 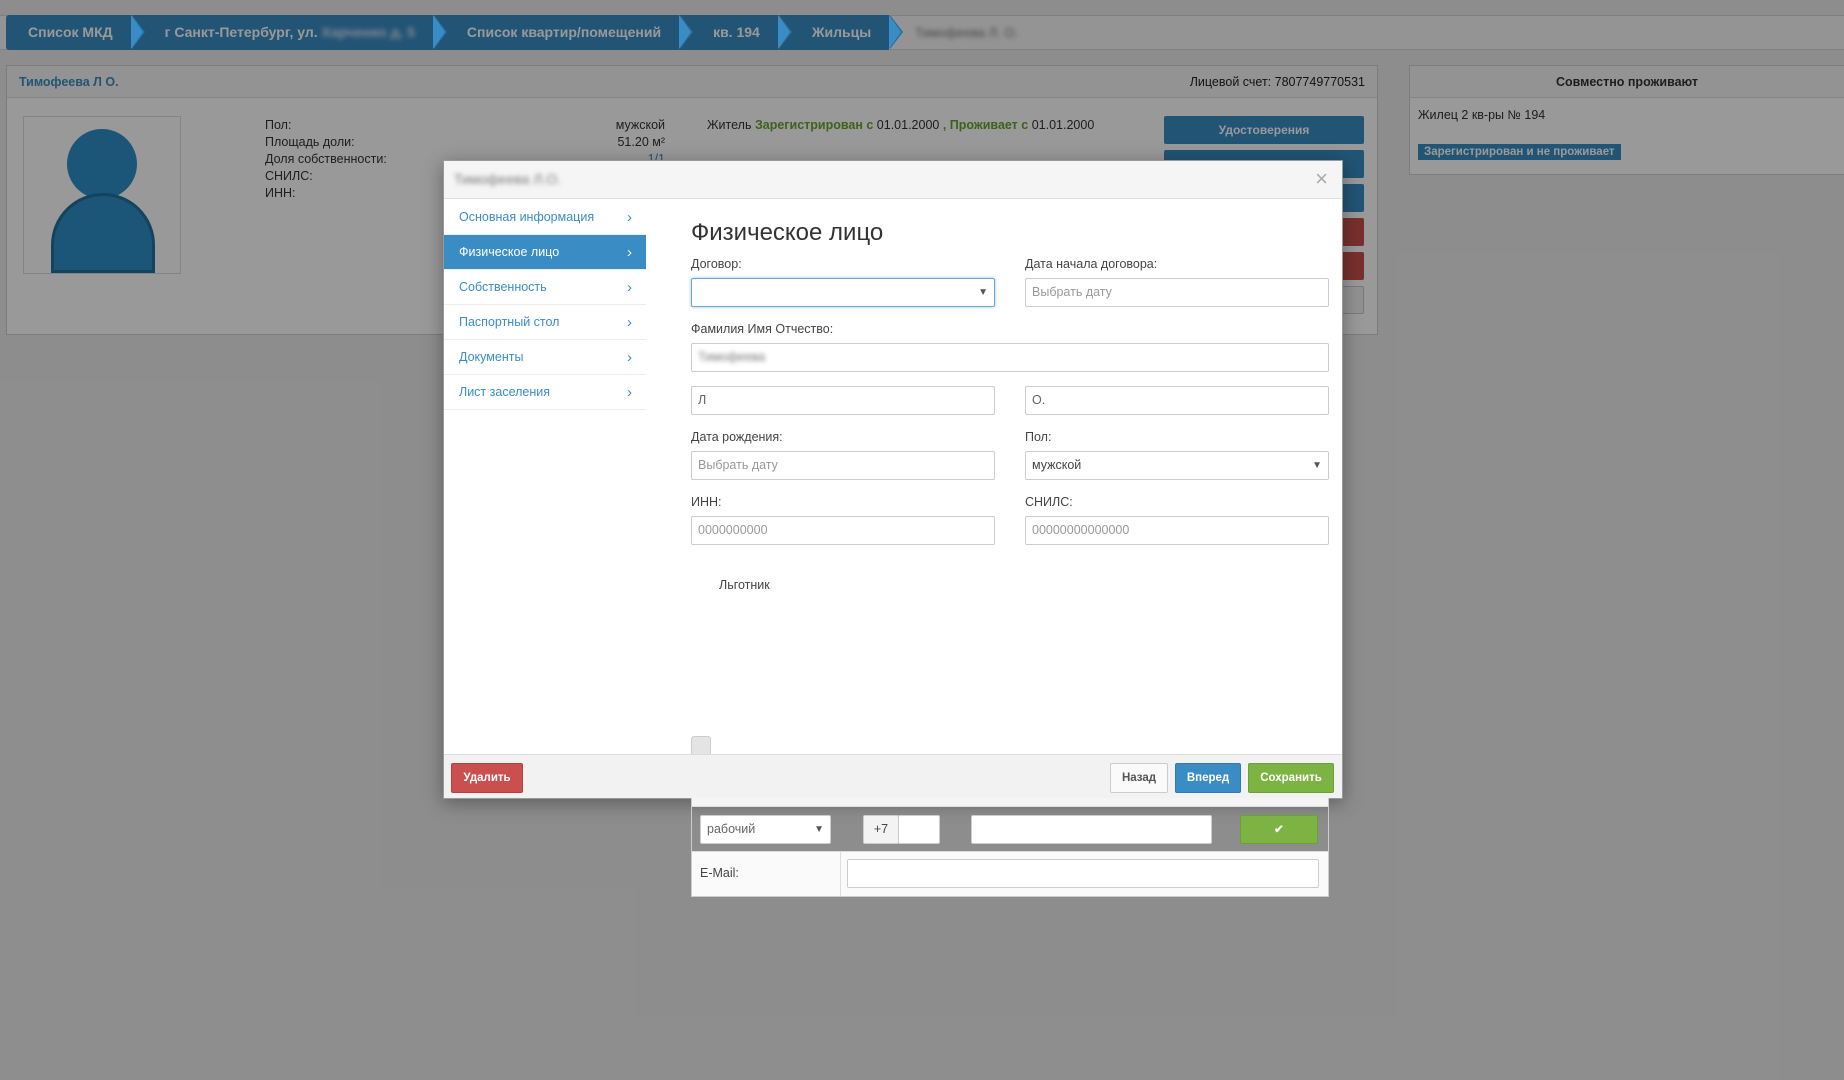 I want to click on first-name-input: Л, so click(x=843, y=400).